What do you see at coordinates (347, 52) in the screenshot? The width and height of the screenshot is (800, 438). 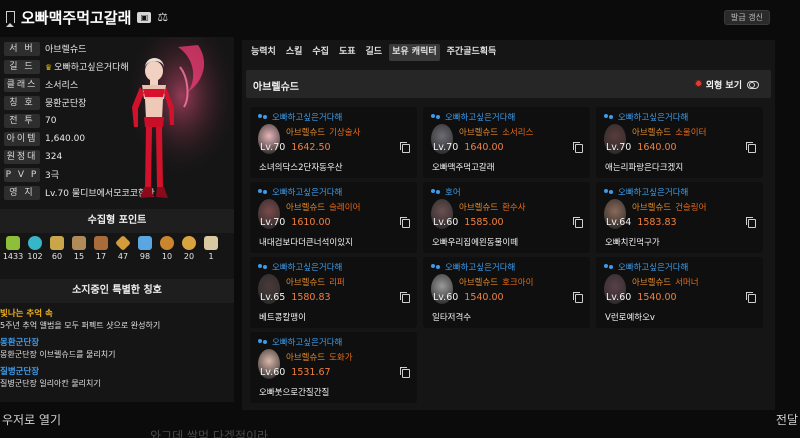 I see `tab-chart: 도표` at bounding box center [347, 52].